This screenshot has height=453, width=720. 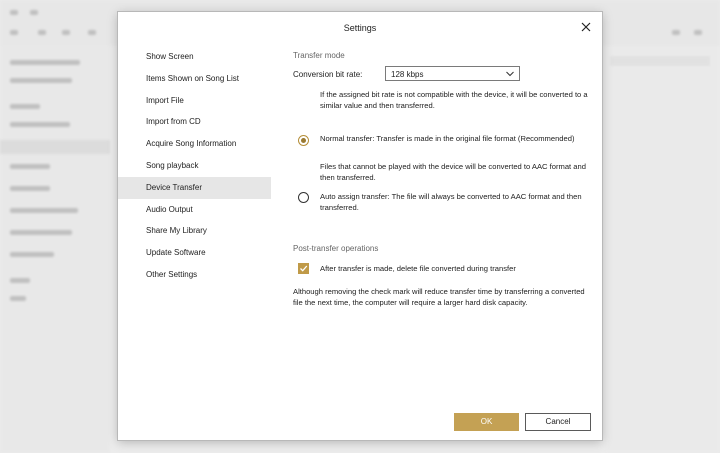 What do you see at coordinates (194, 275) in the screenshot?
I see `nav-item-other-settings: Other Settings` at bounding box center [194, 275].